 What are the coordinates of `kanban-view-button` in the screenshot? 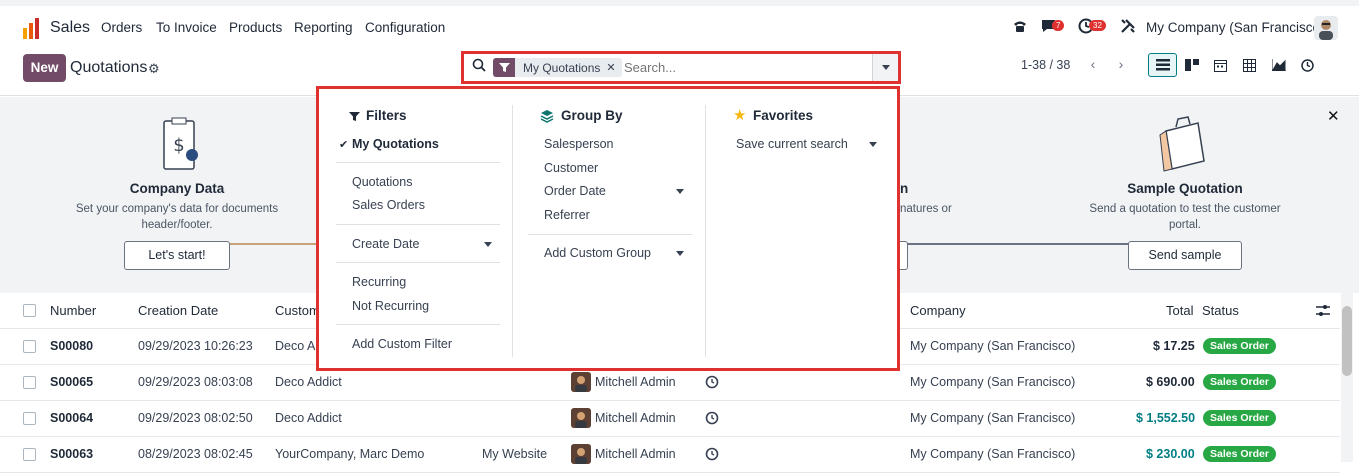 It's located at (1191, 65).